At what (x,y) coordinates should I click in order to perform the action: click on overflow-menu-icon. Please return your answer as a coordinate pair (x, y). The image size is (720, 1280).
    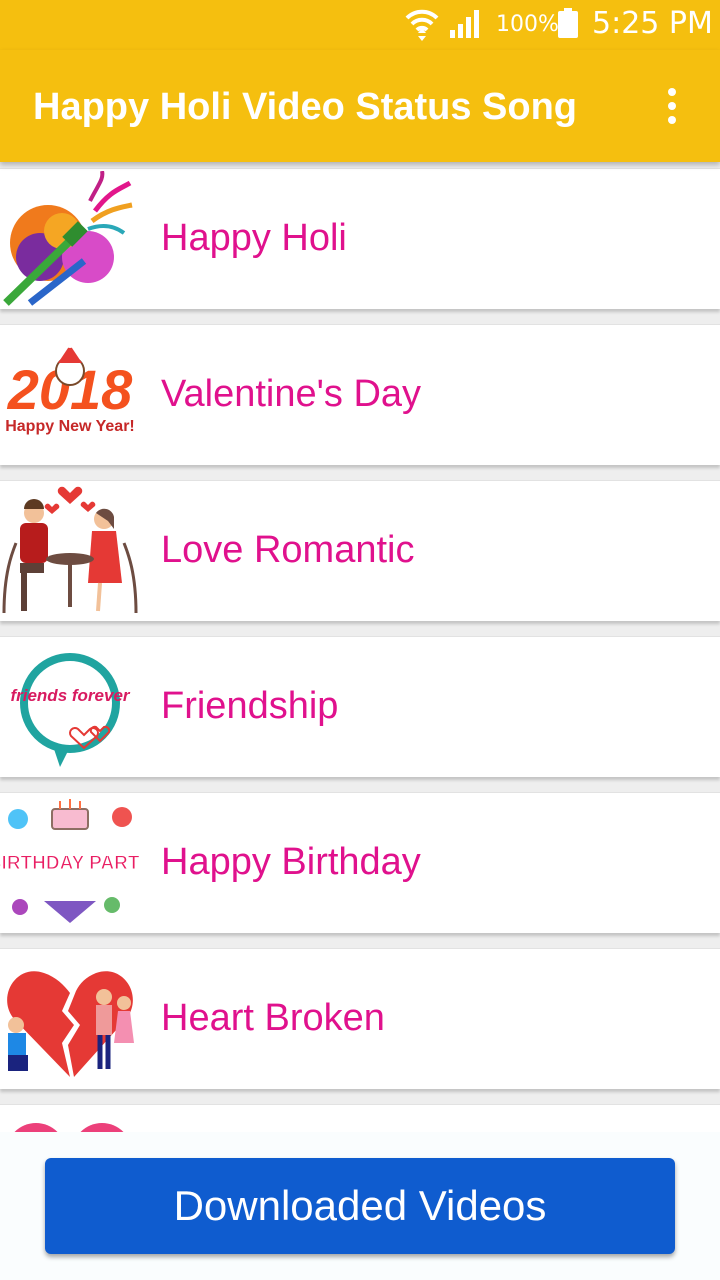
    Looking at the image, I should click on (672, 106).